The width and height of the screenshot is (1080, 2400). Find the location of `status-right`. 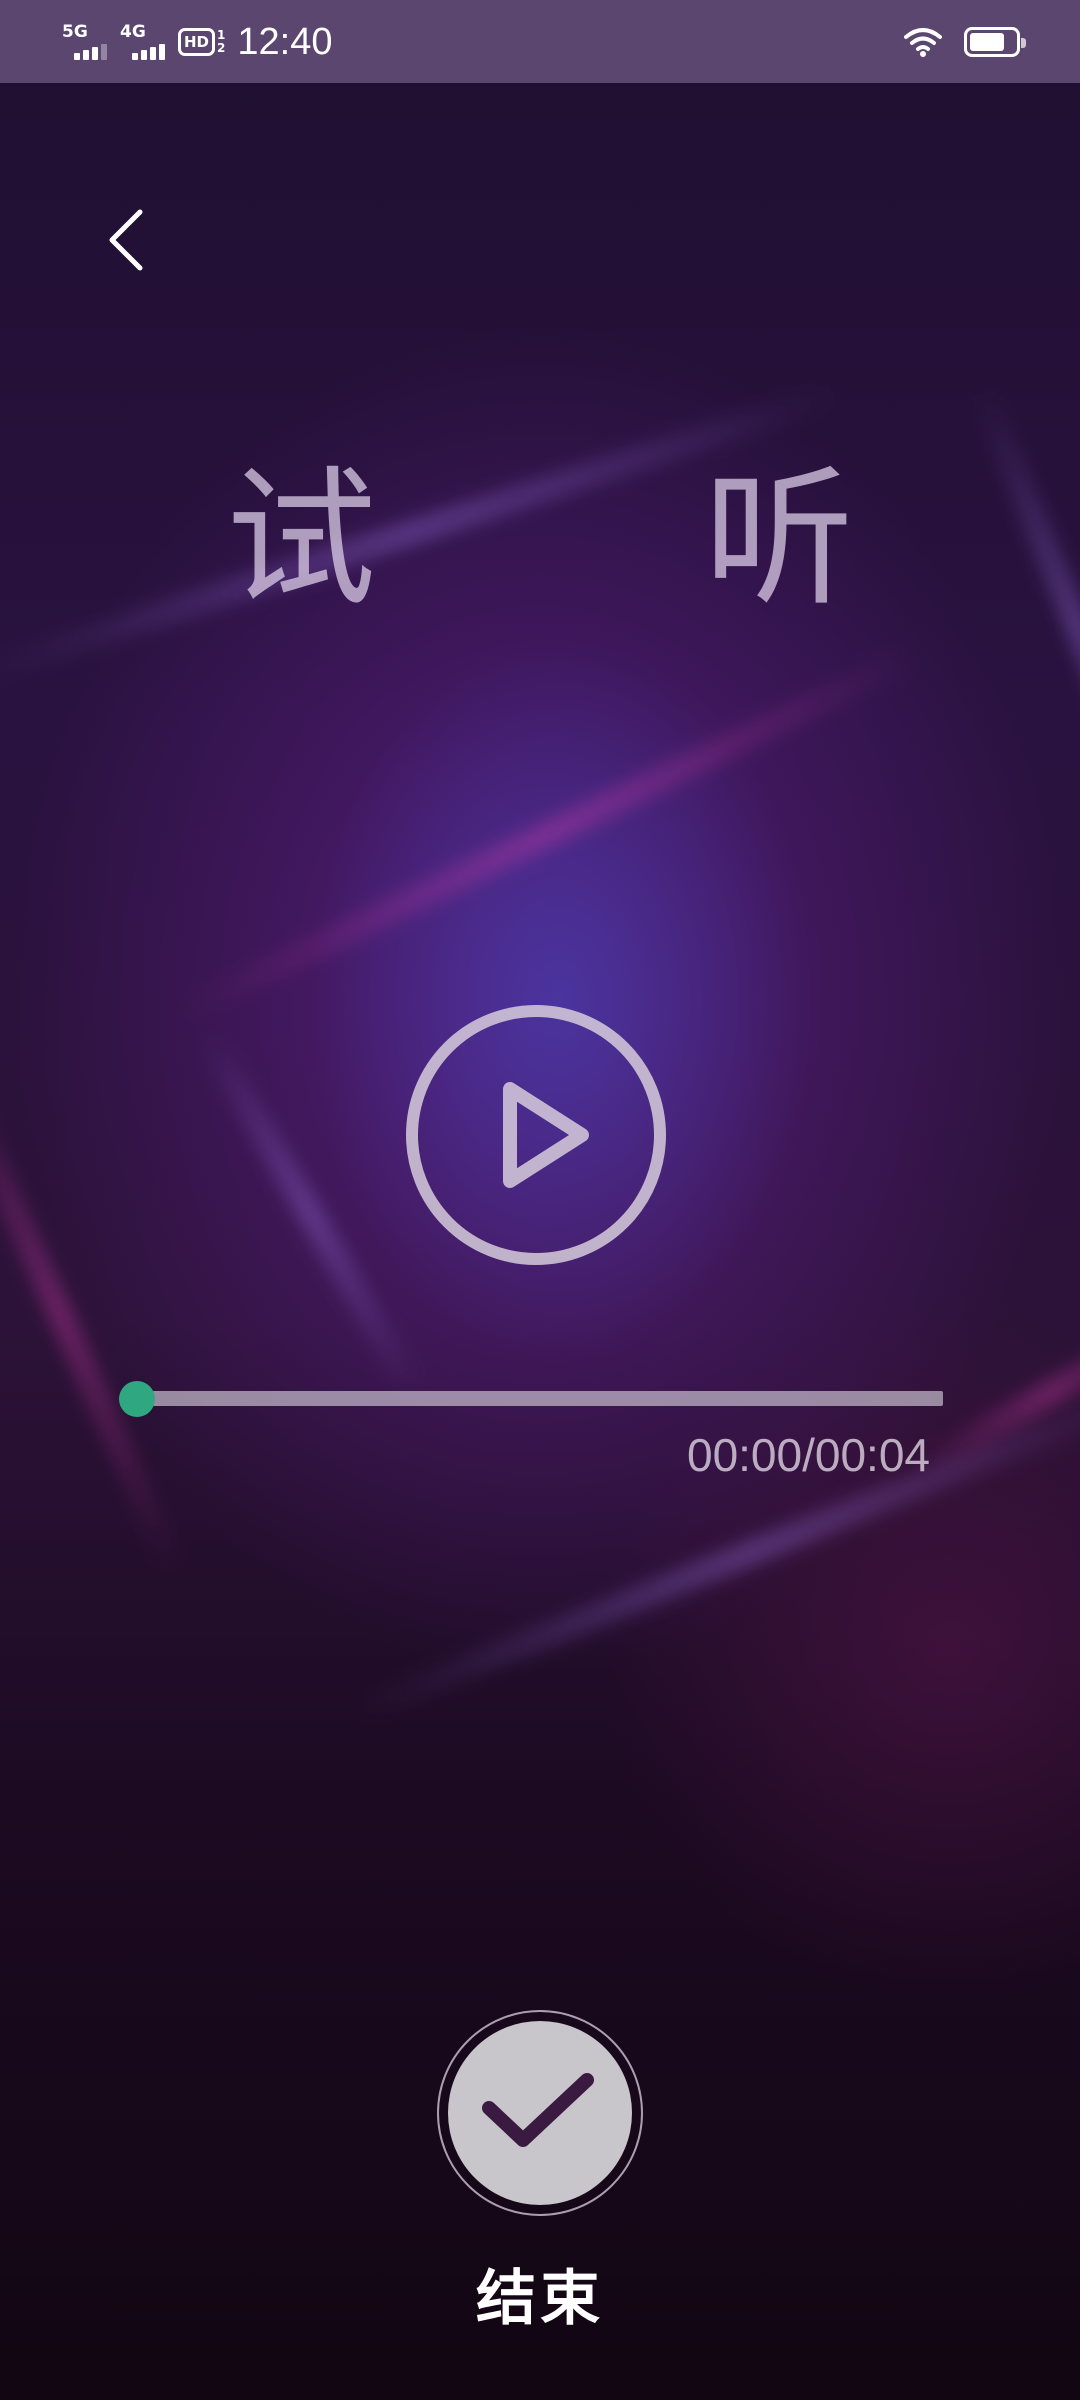

status-right is located at coordinates (965, 42).